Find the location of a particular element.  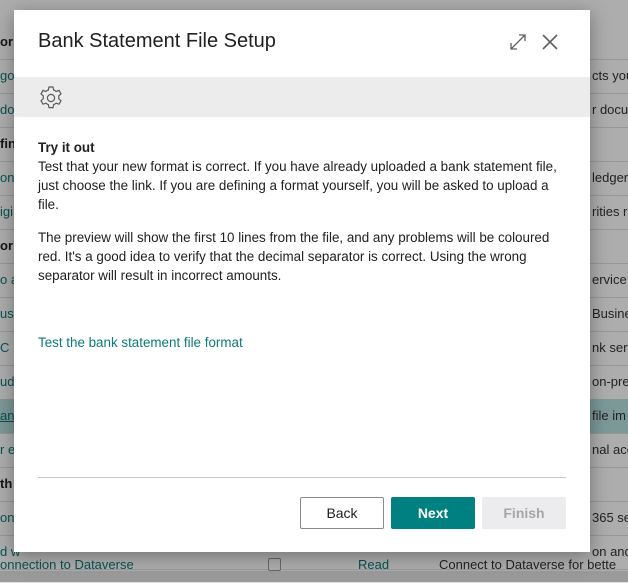

section-heading: Try it out is located at coordinates (66, 147).